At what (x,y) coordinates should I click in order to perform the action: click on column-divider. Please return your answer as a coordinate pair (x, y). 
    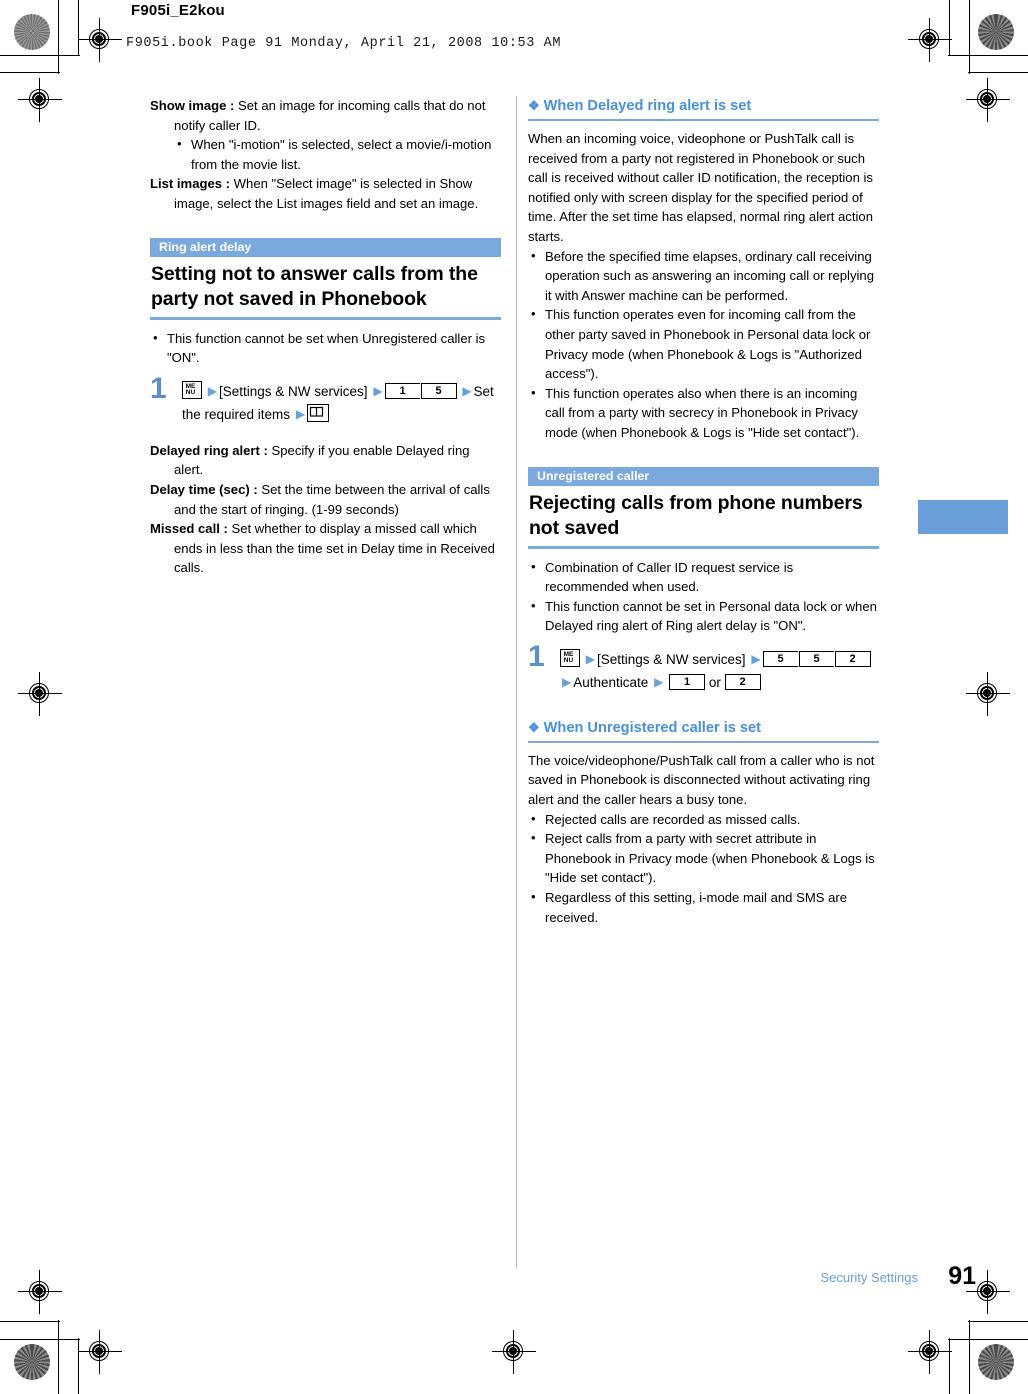
    Looking at the image, I should click on (516, 682).